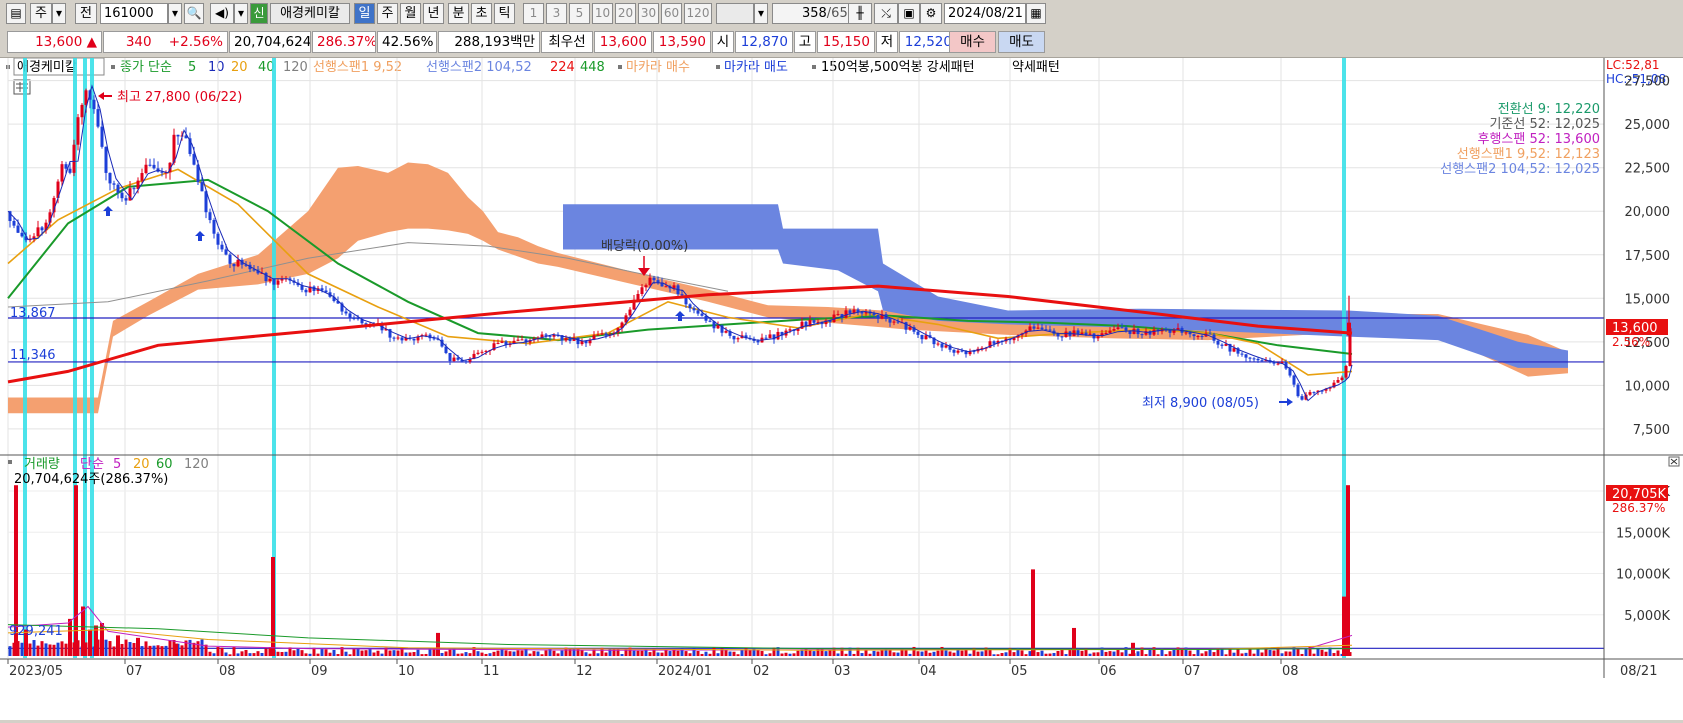 The width and height of the screenshot is (1683, 723). I want to click on new-badge: 신, so click(259, 13).